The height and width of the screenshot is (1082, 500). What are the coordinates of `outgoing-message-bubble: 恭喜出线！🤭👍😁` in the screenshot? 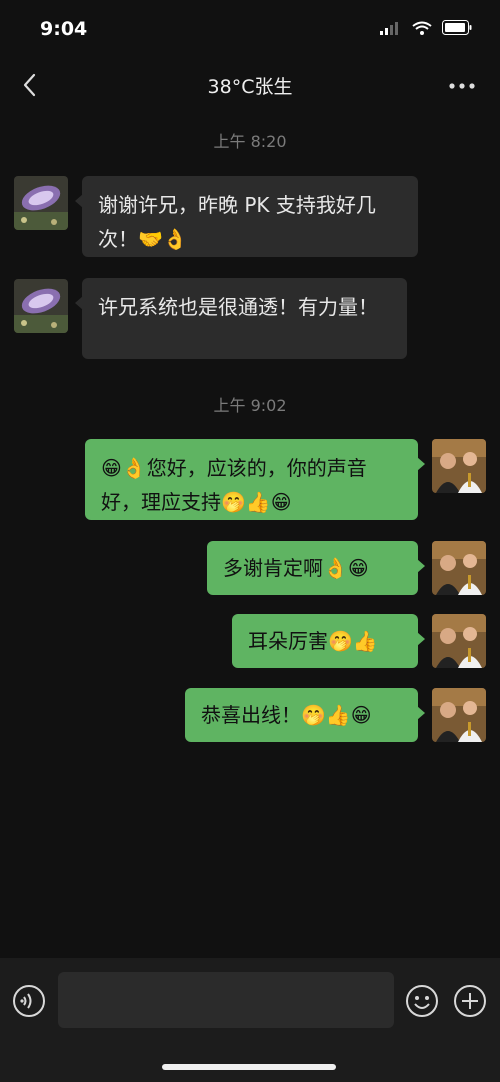 It's located at (305, 715).